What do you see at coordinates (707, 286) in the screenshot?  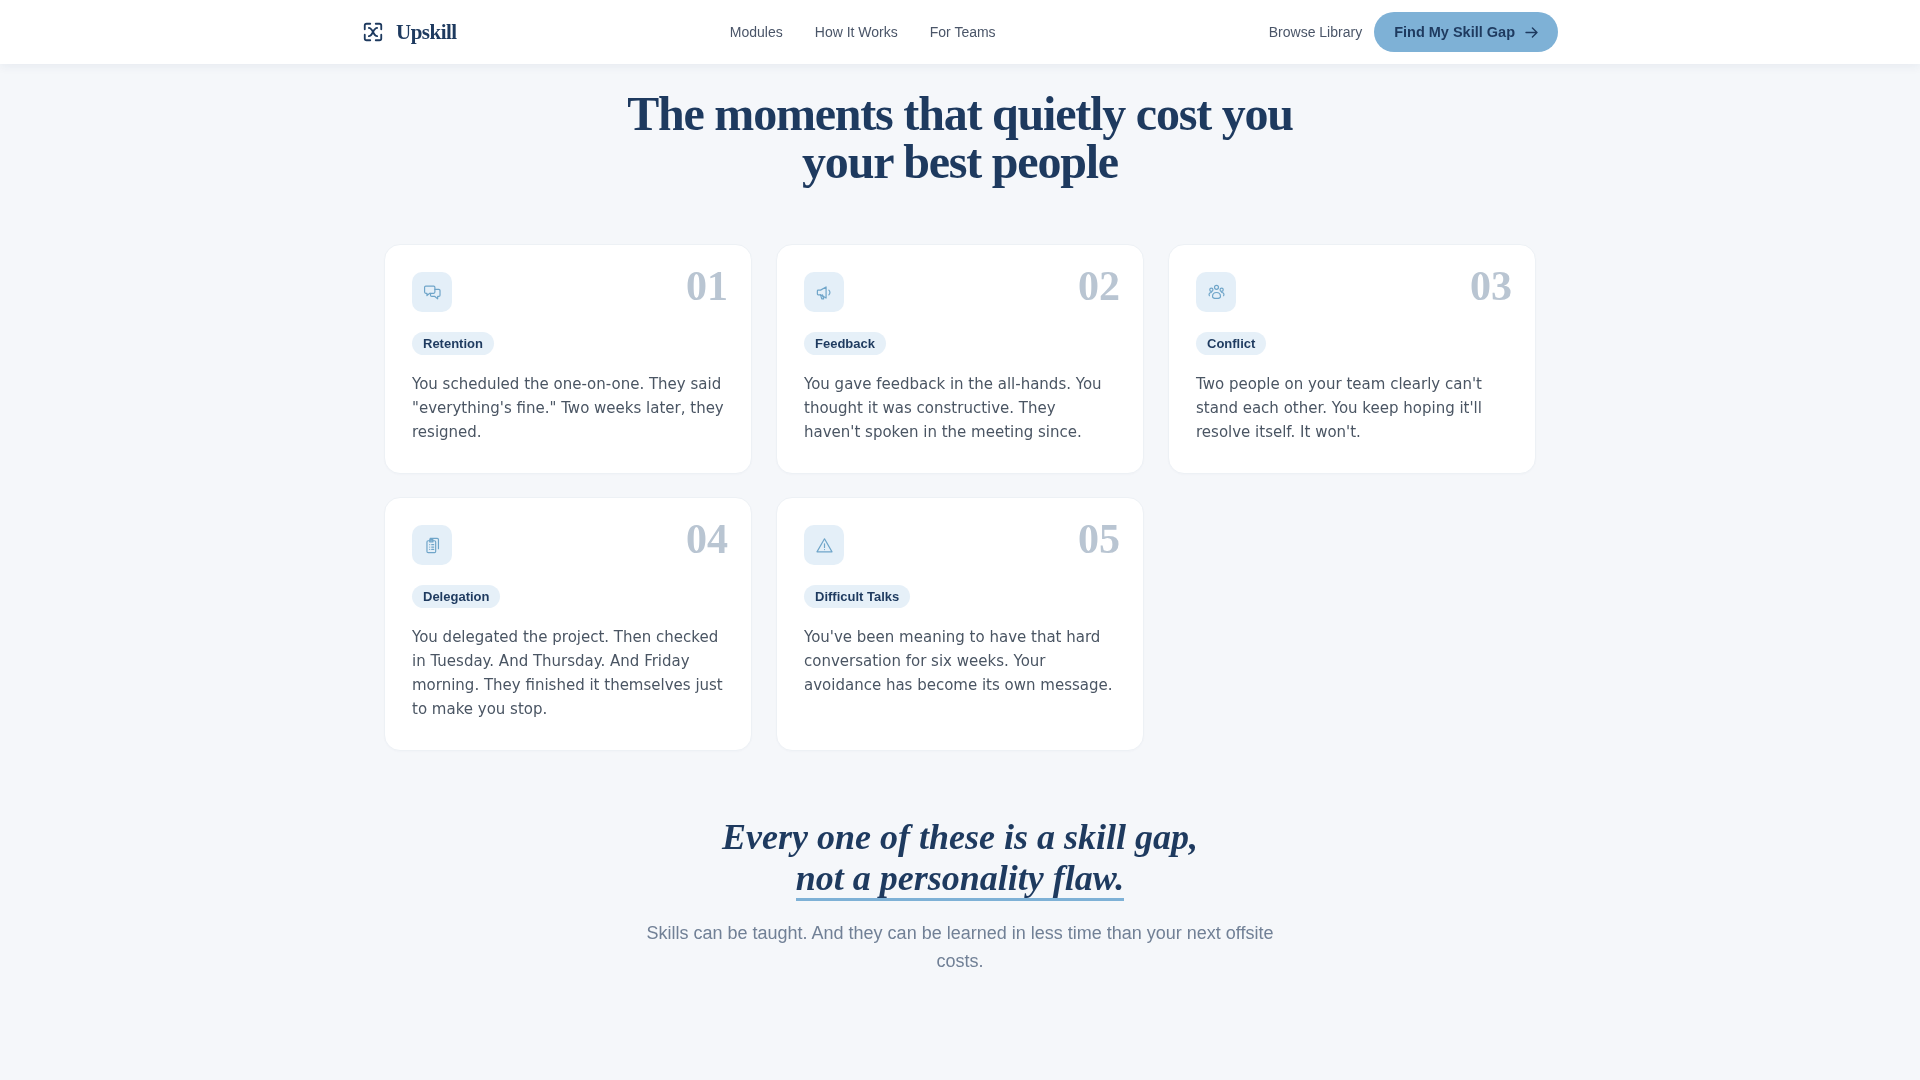 I see `card-number: 01` at bounding box center [707, 286].